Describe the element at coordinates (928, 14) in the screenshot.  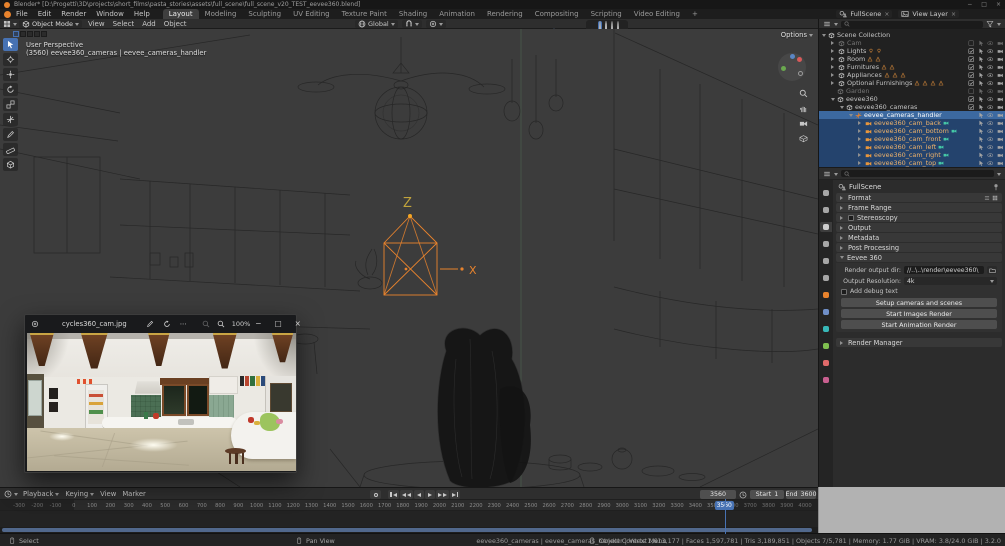
I see `view-layer-selector: View Layer ×` at that location.